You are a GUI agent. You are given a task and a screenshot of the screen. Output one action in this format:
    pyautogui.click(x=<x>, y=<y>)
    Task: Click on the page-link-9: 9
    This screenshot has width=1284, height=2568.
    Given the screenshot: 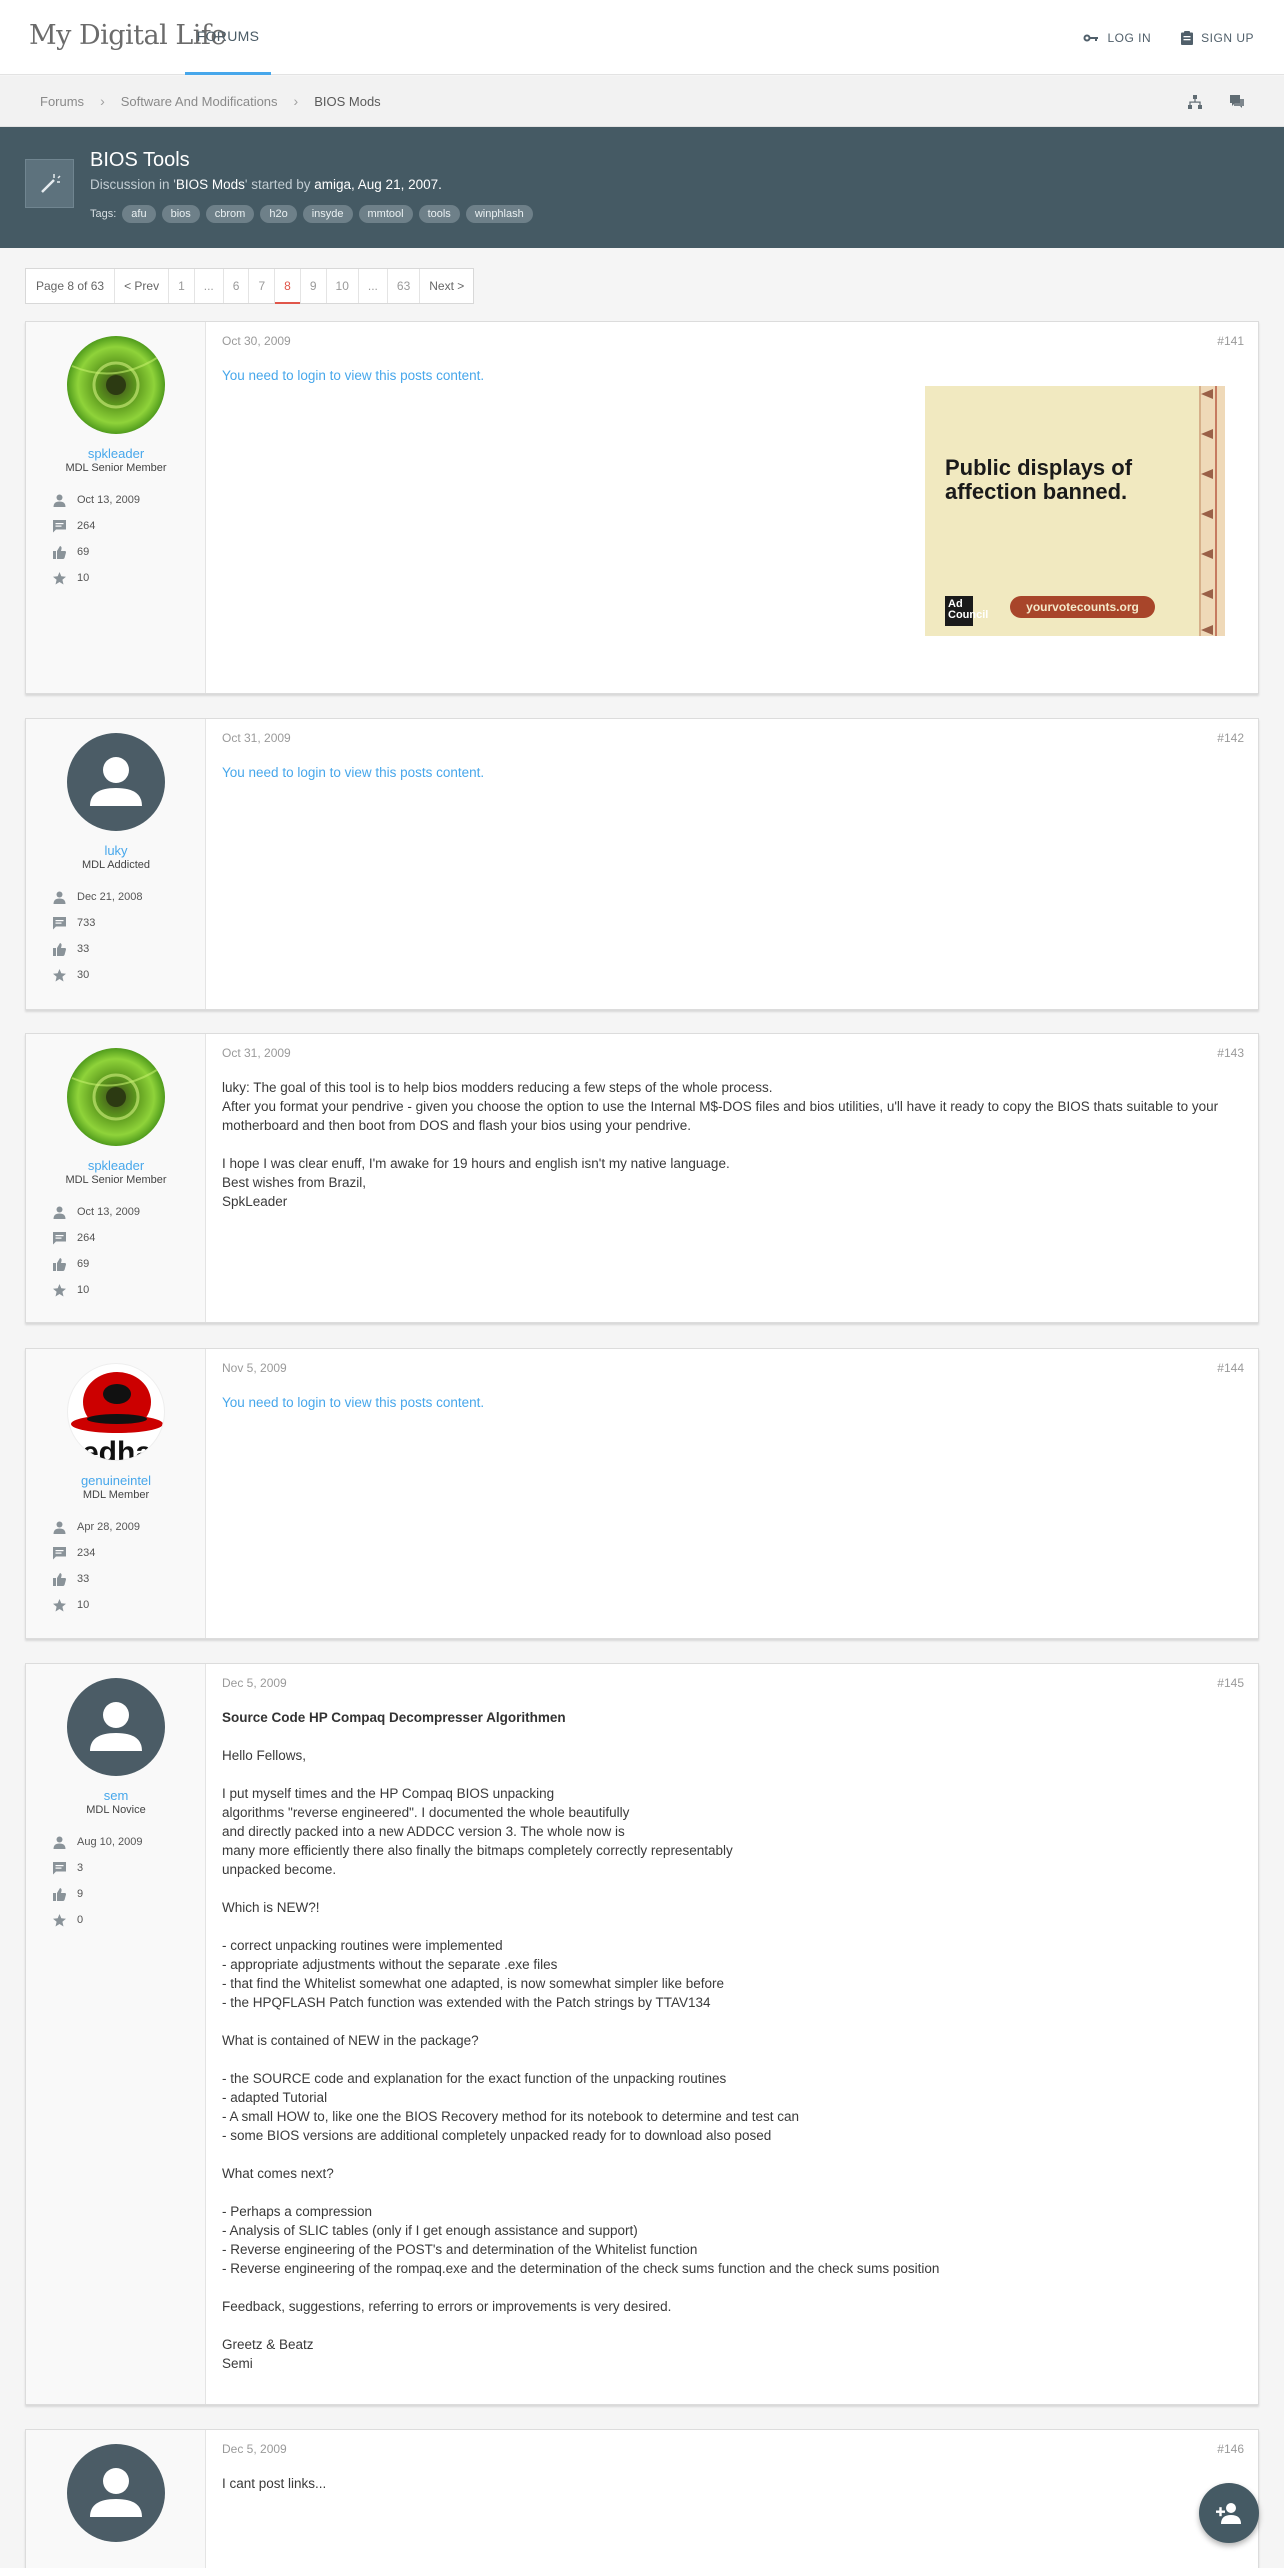 What is the action you would take?
    pyautogui.click(x=314, y=286)
    